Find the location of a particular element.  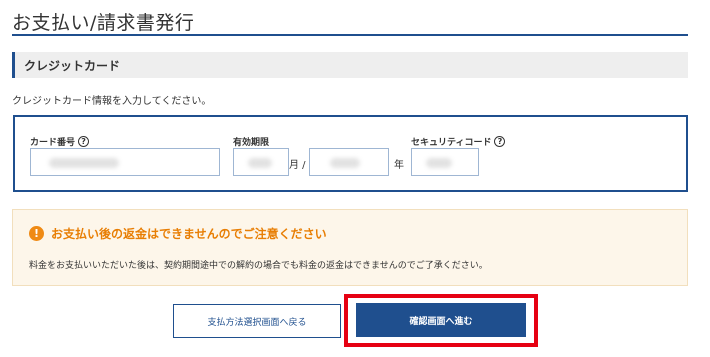

title-divider is located at coordinates (350, 35).